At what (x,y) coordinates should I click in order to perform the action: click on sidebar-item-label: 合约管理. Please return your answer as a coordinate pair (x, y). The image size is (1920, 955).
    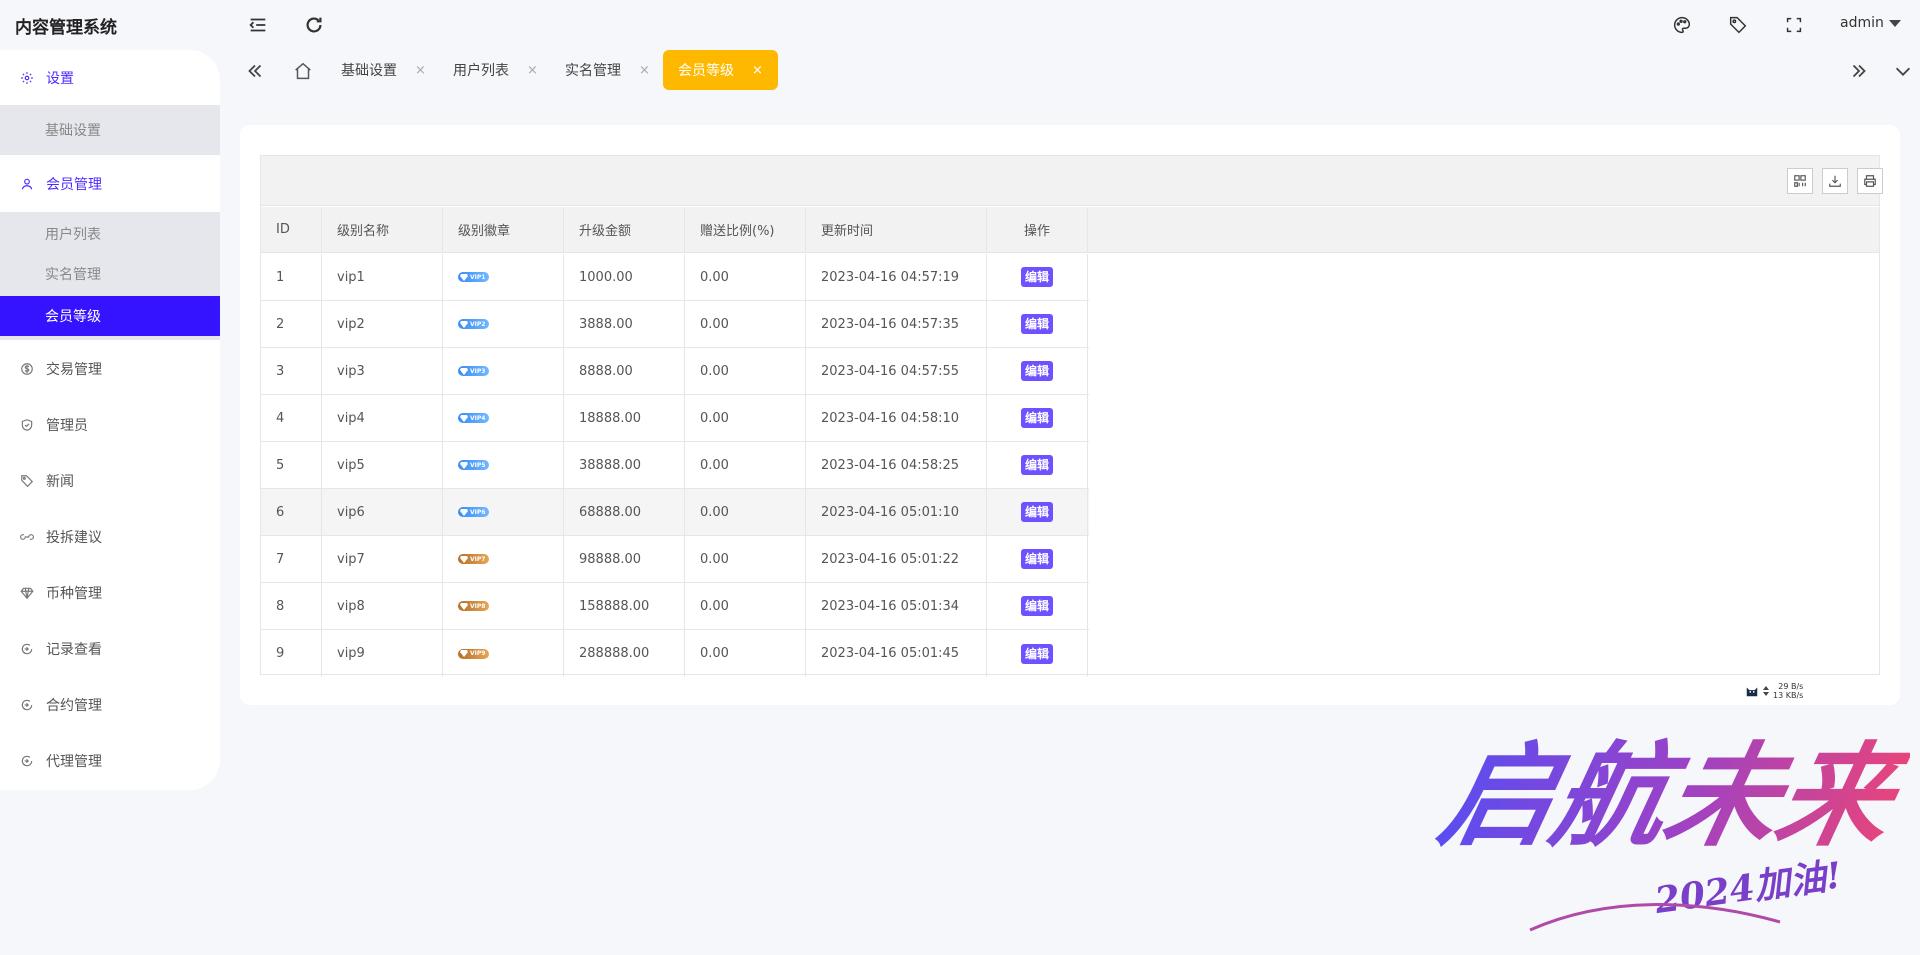
    Looking at the image, I should click on (74, 706).